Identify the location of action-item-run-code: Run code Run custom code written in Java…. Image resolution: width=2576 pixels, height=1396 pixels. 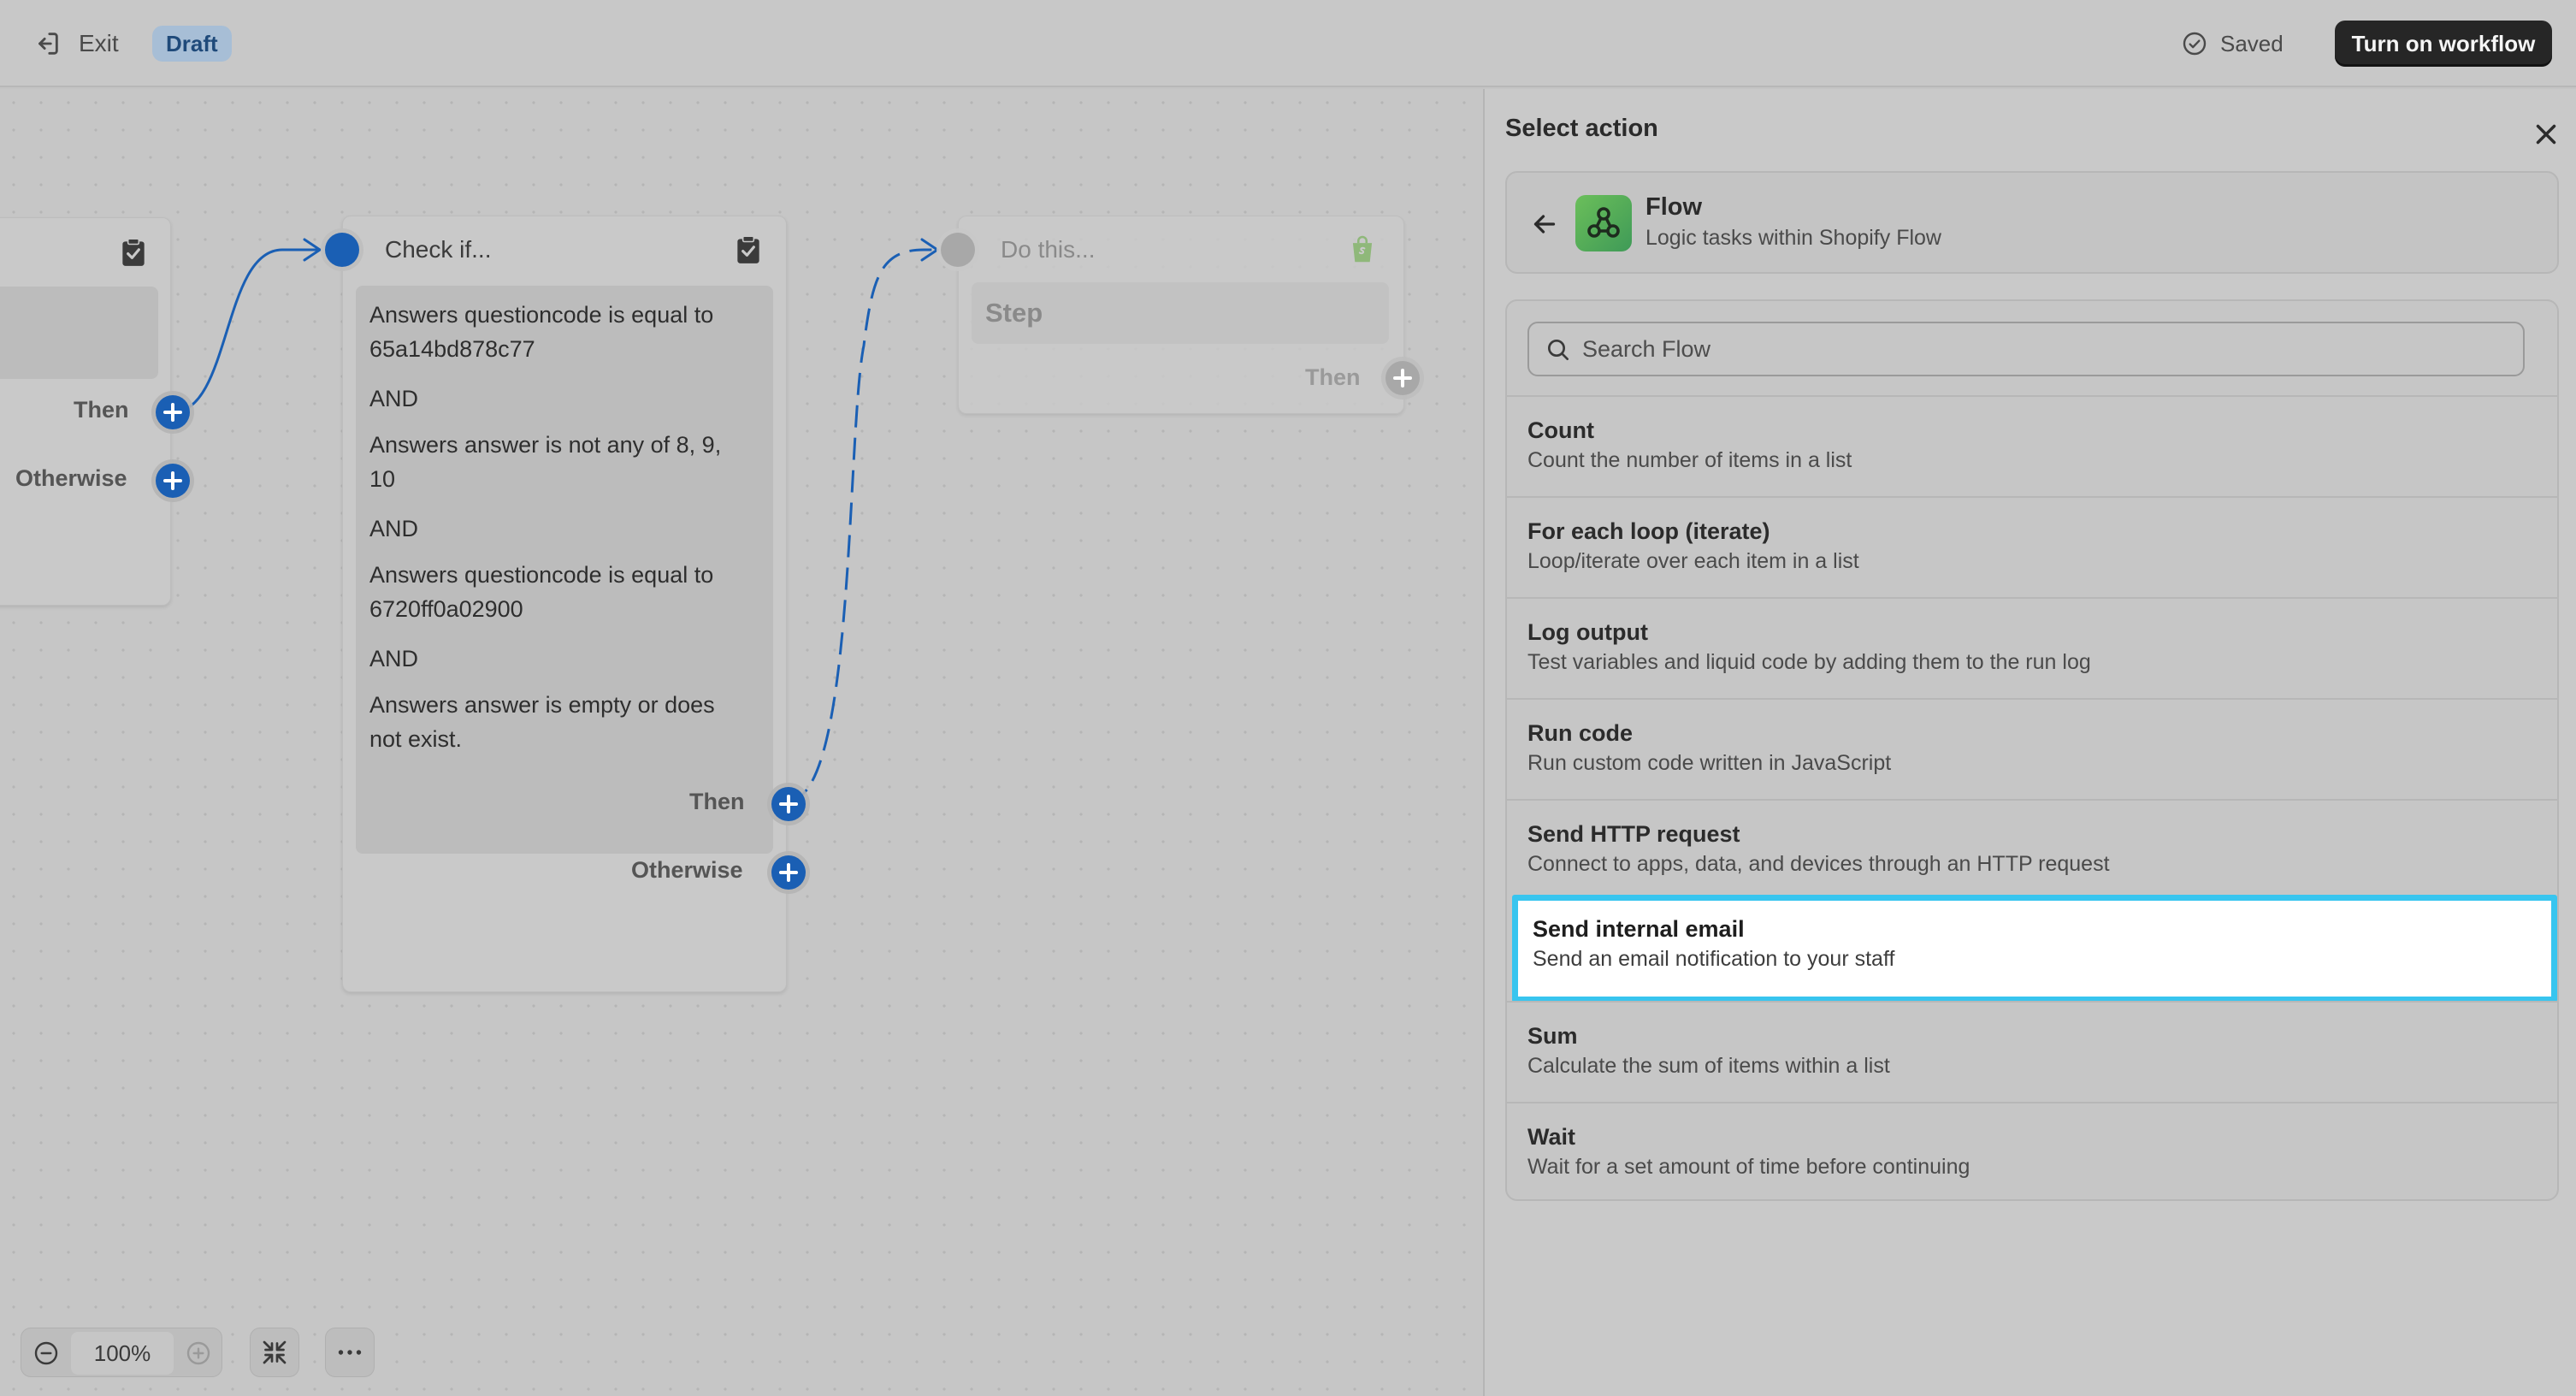
(2032, 749).